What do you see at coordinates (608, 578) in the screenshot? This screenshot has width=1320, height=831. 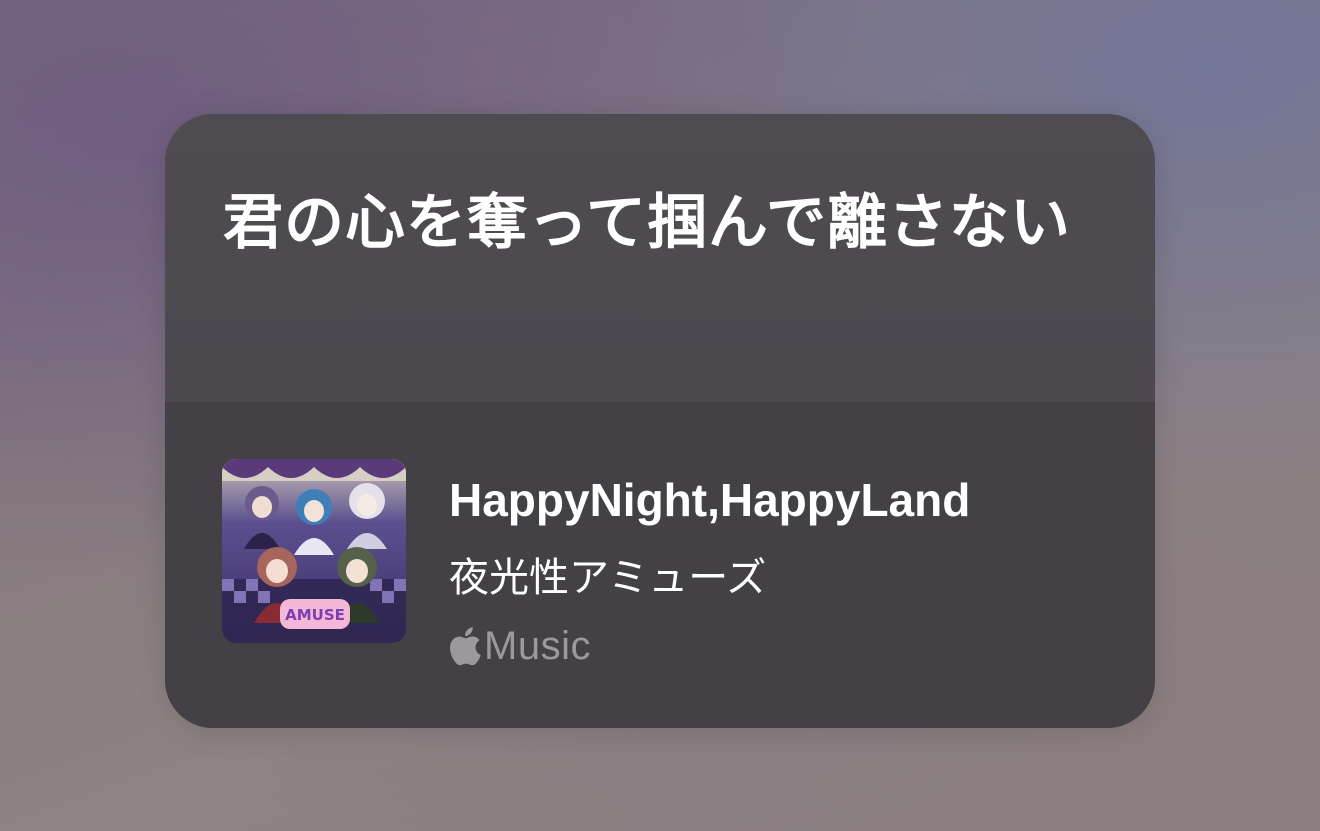 I see `artist-name: 夜光性アミューズ` at bounding box center [608, 578].